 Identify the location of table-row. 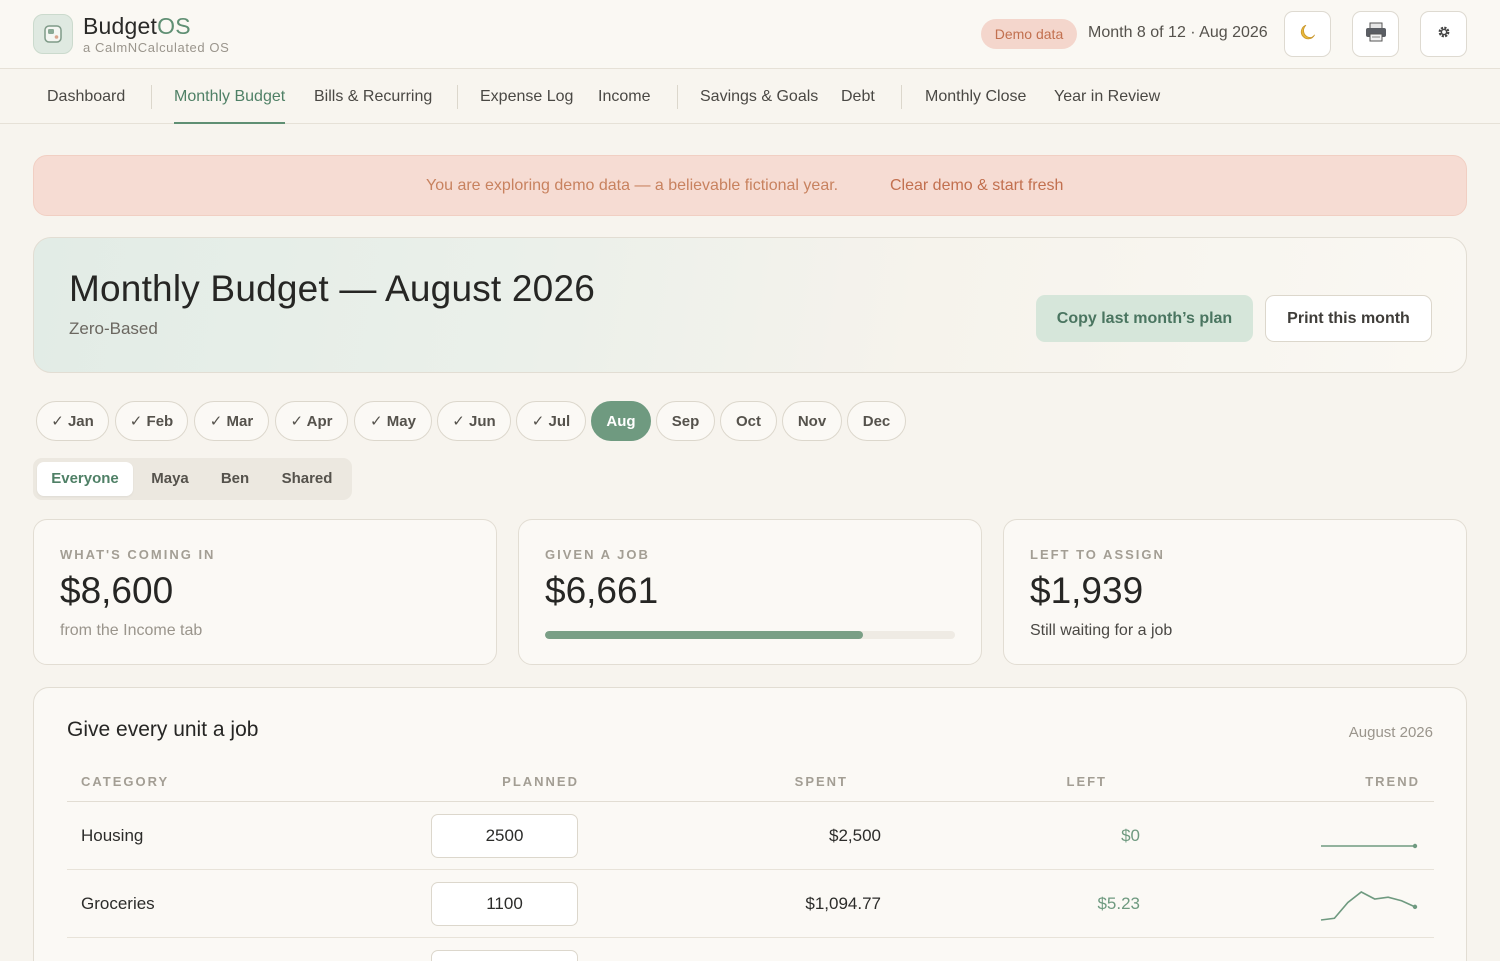
(750, 949).